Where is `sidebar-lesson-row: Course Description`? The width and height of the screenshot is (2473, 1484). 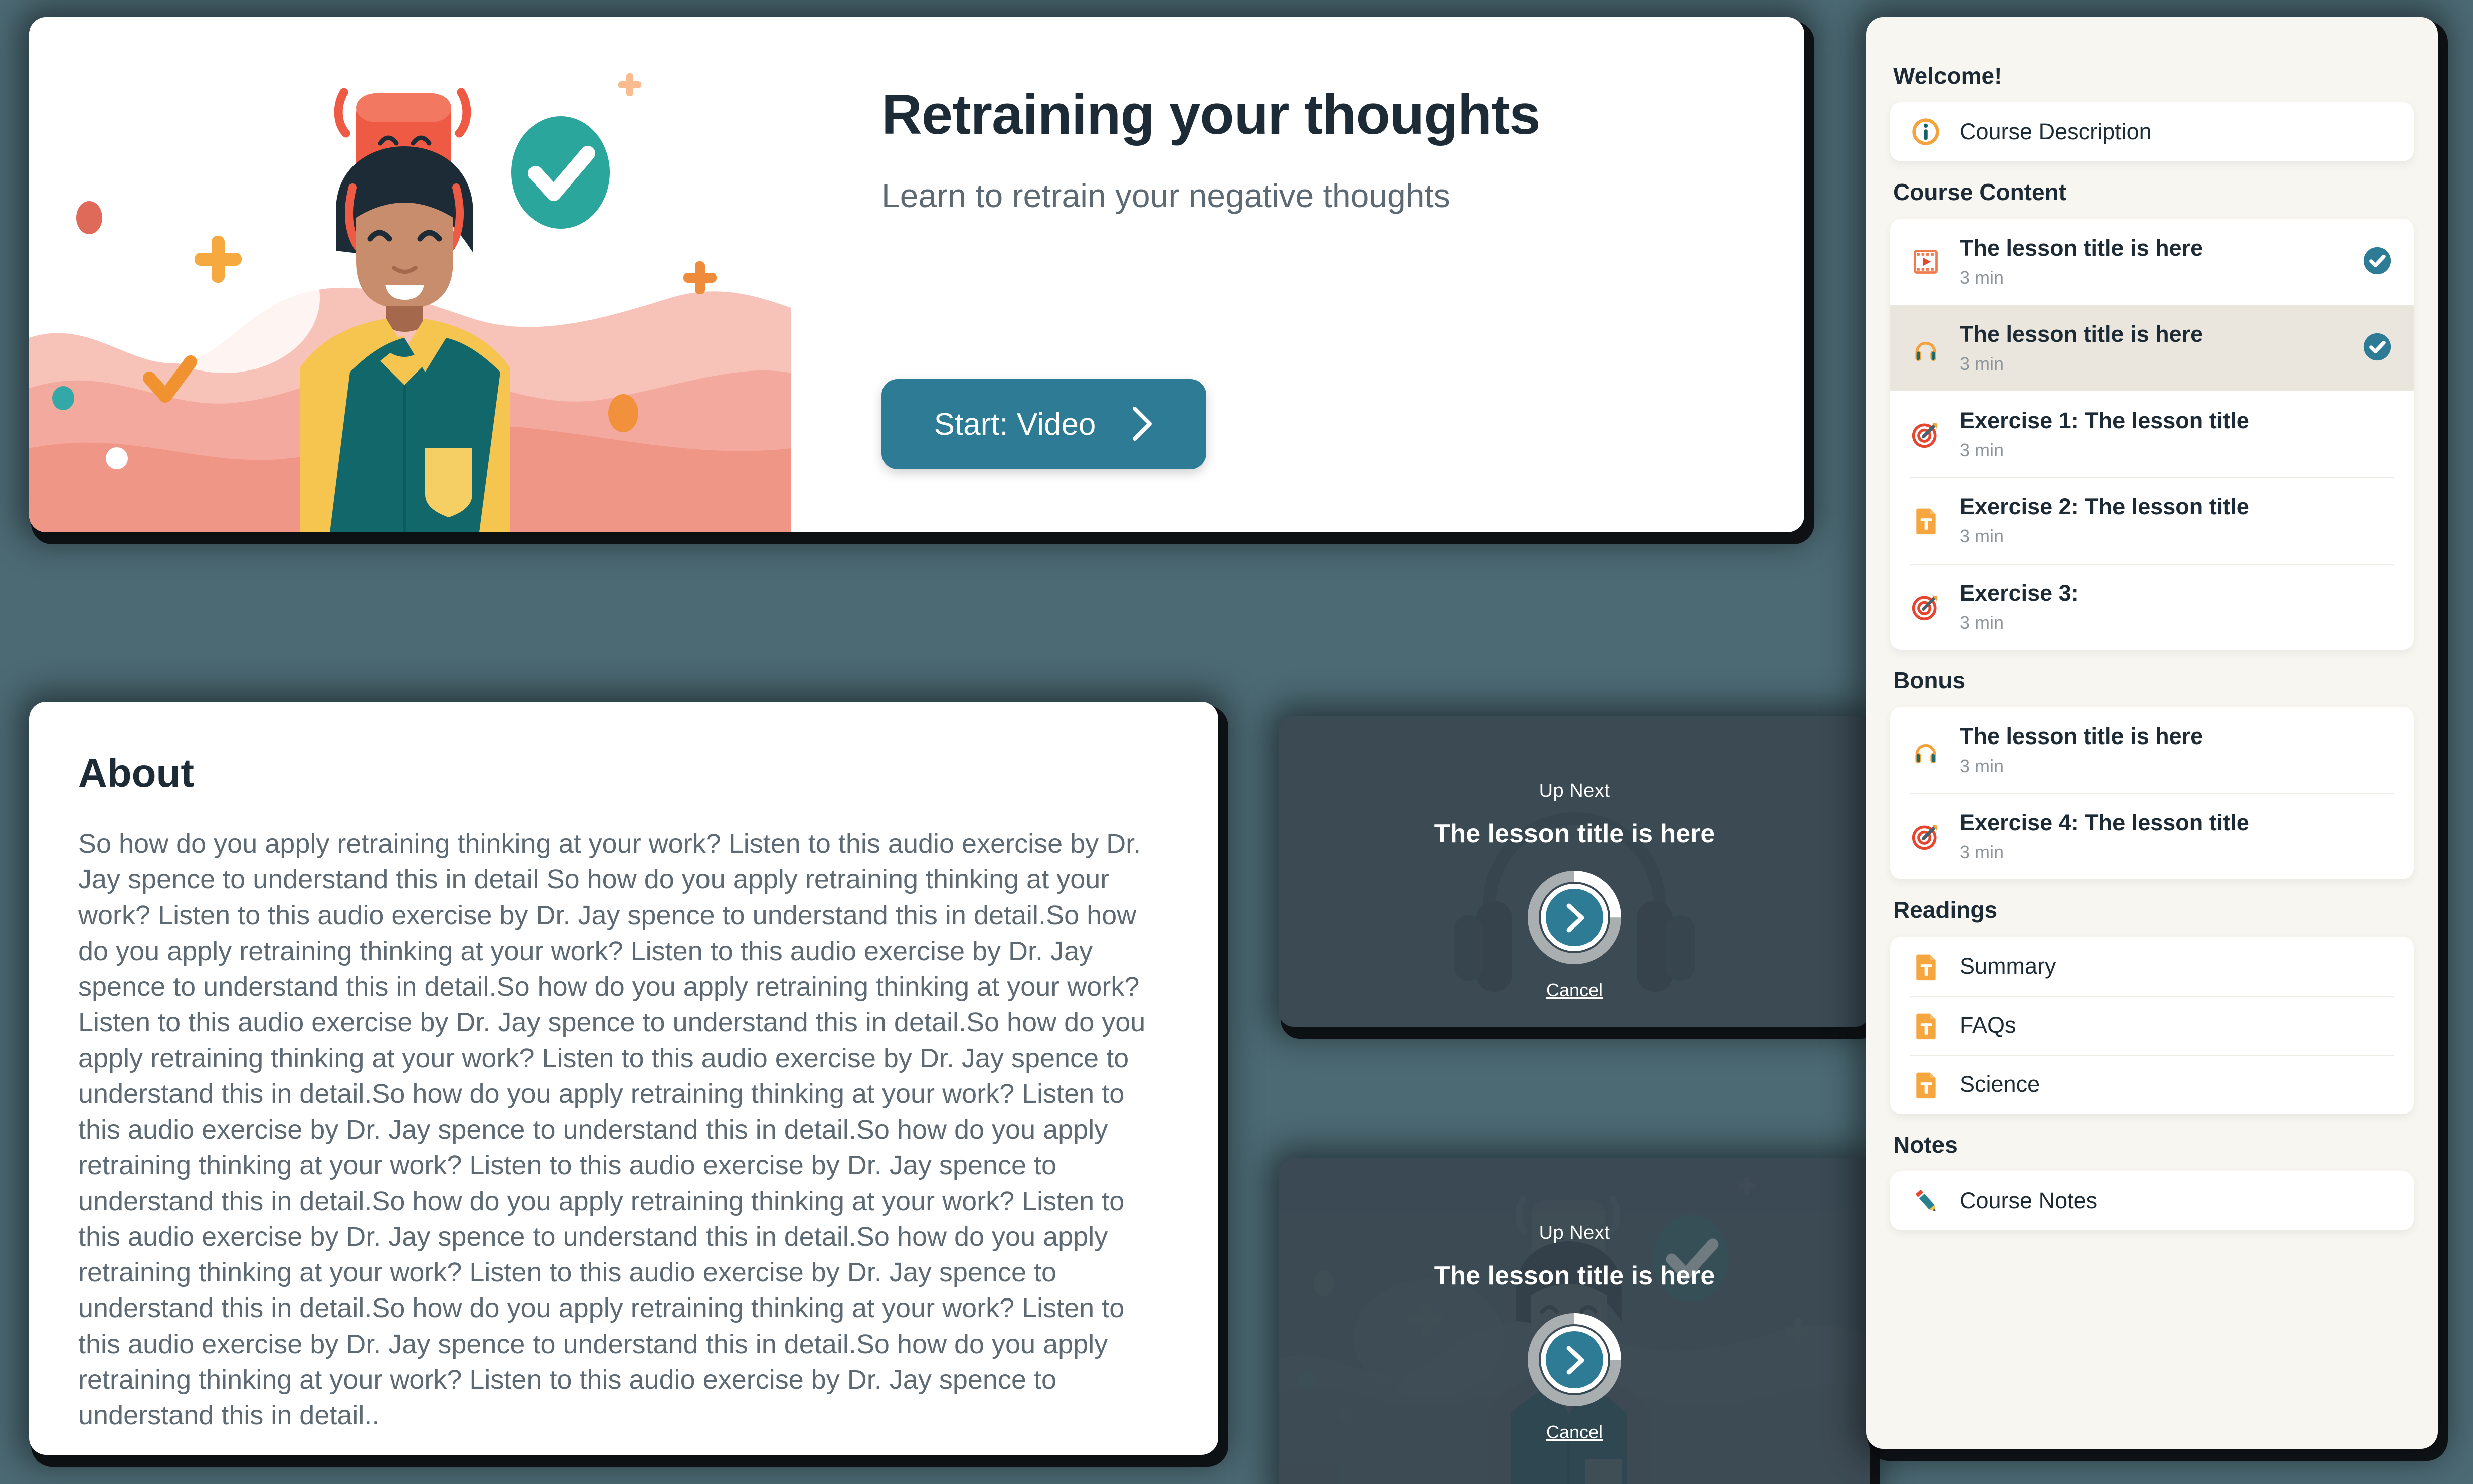
sidebar-lesson-row: Course Description is located at coordinates (2152, 131).